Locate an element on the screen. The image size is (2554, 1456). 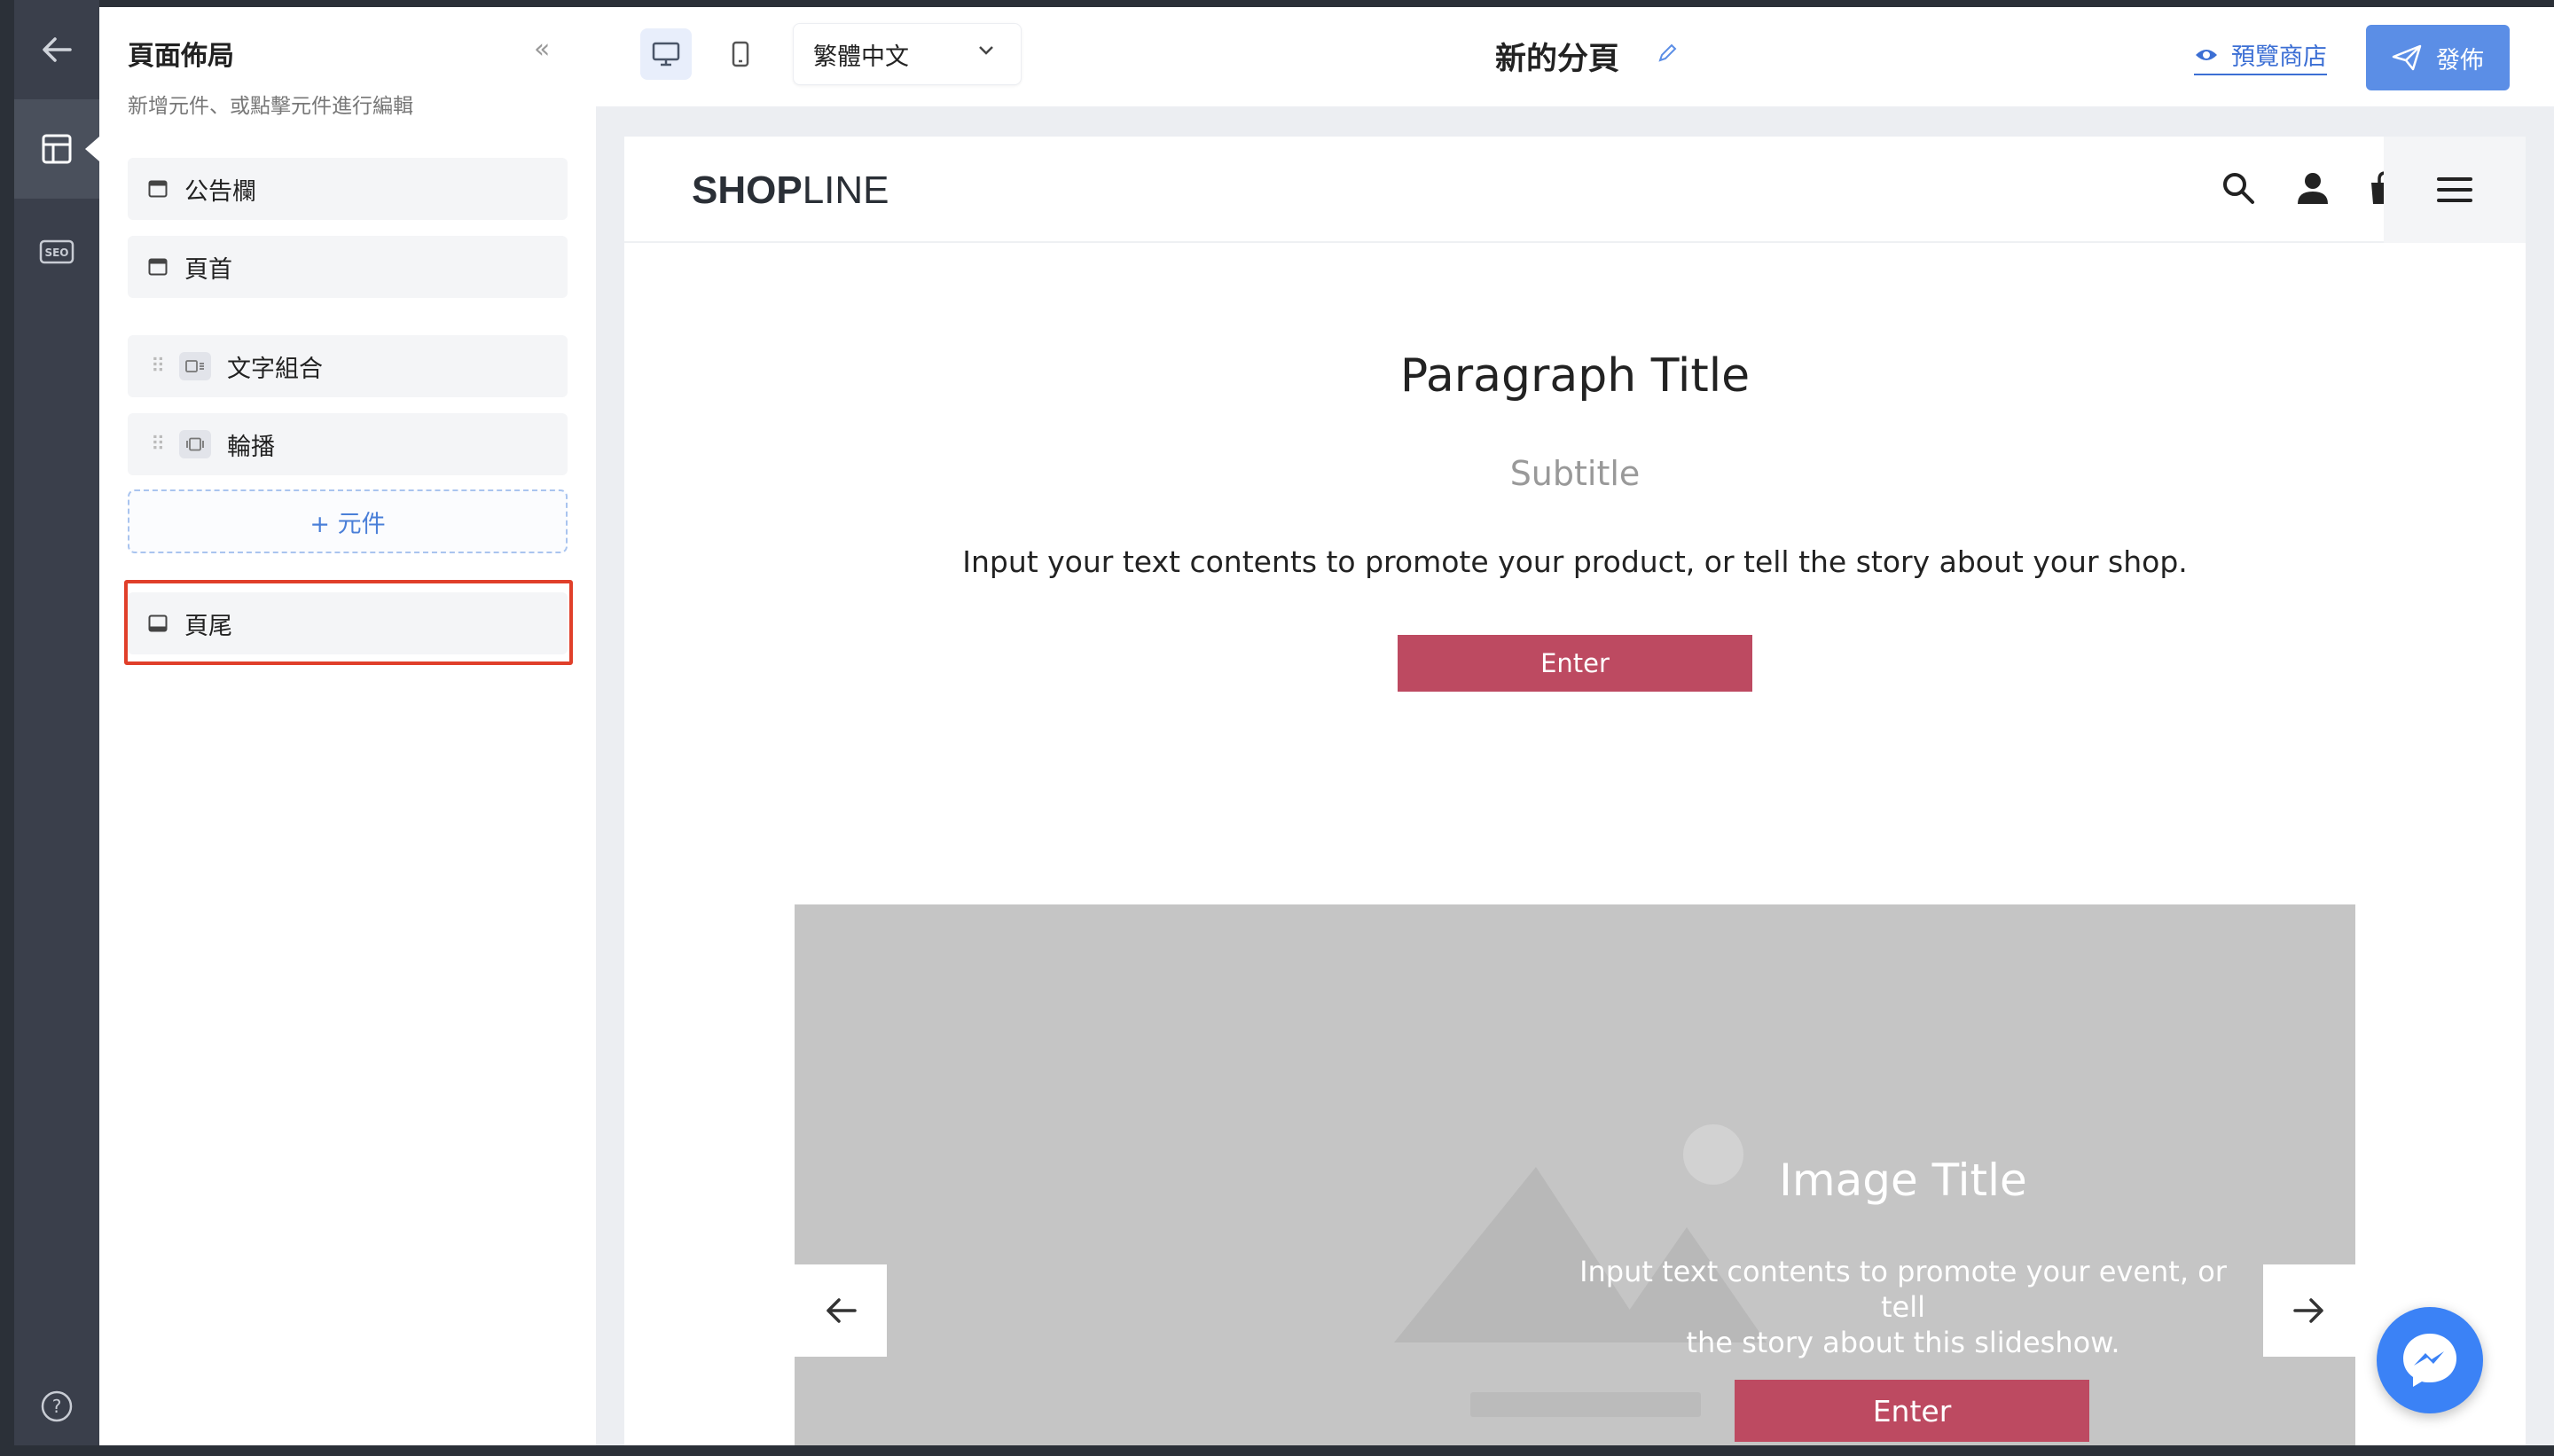
editor-toolbar: 繁體中文 新的分頁 預覽商店 發佈 is located at coordinates (1575, 56).